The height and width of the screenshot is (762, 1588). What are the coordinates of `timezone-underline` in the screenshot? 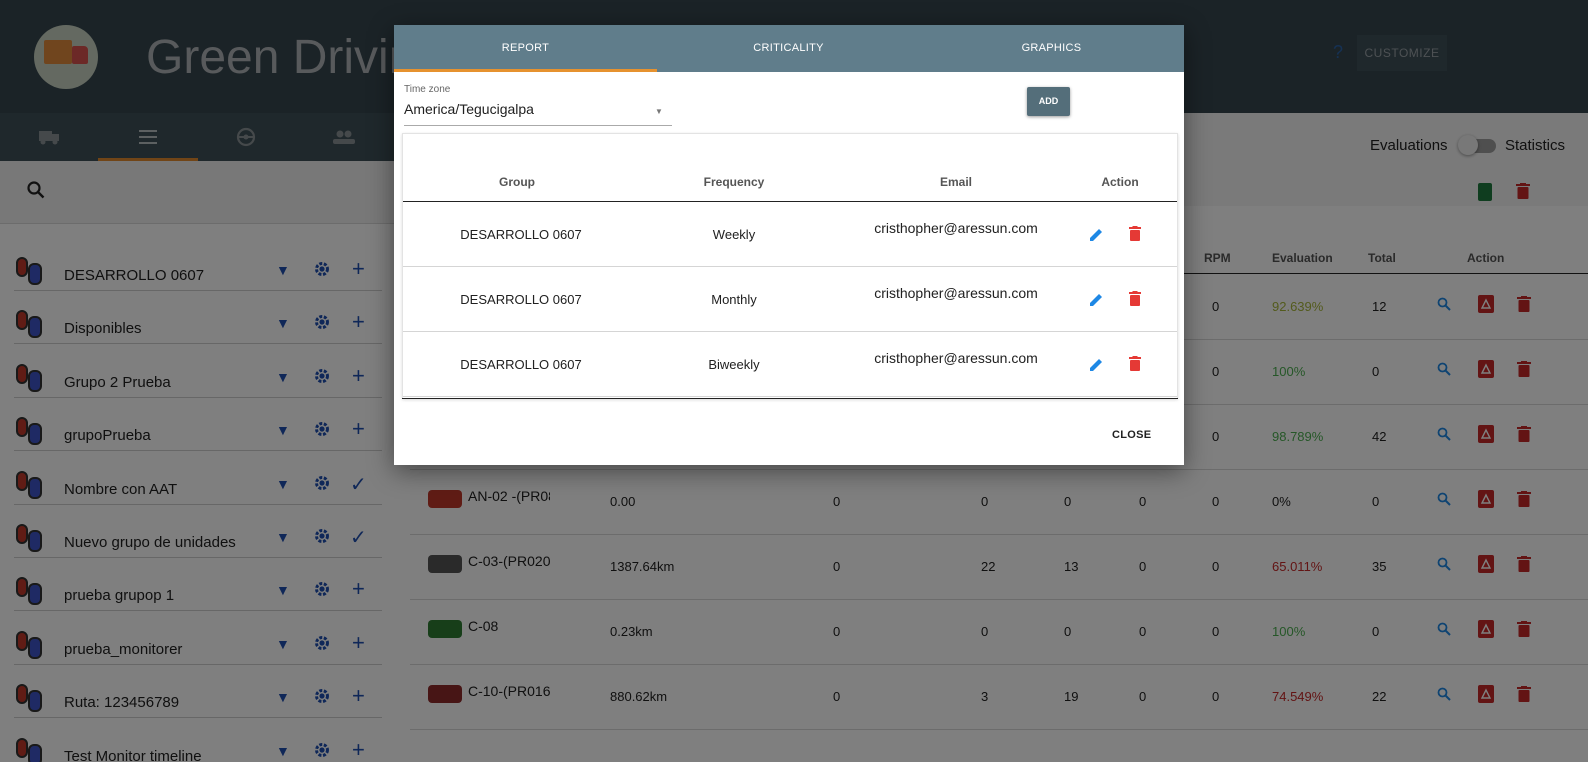 It's located at (538, 125).